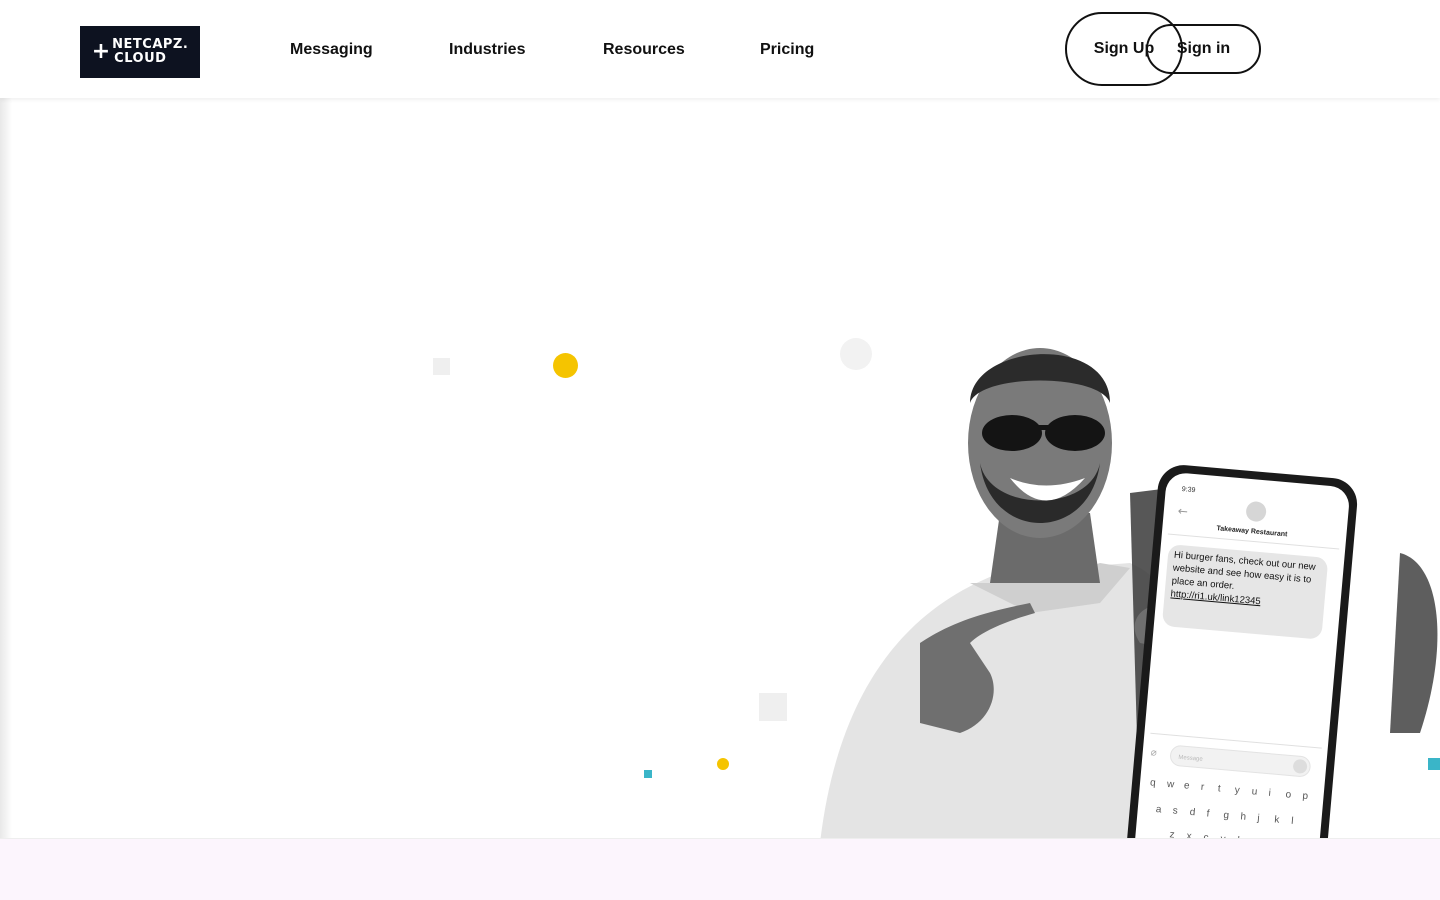 The image size is (1440, 900). I want to click on keyboard-key: d, so click(1192, 812).